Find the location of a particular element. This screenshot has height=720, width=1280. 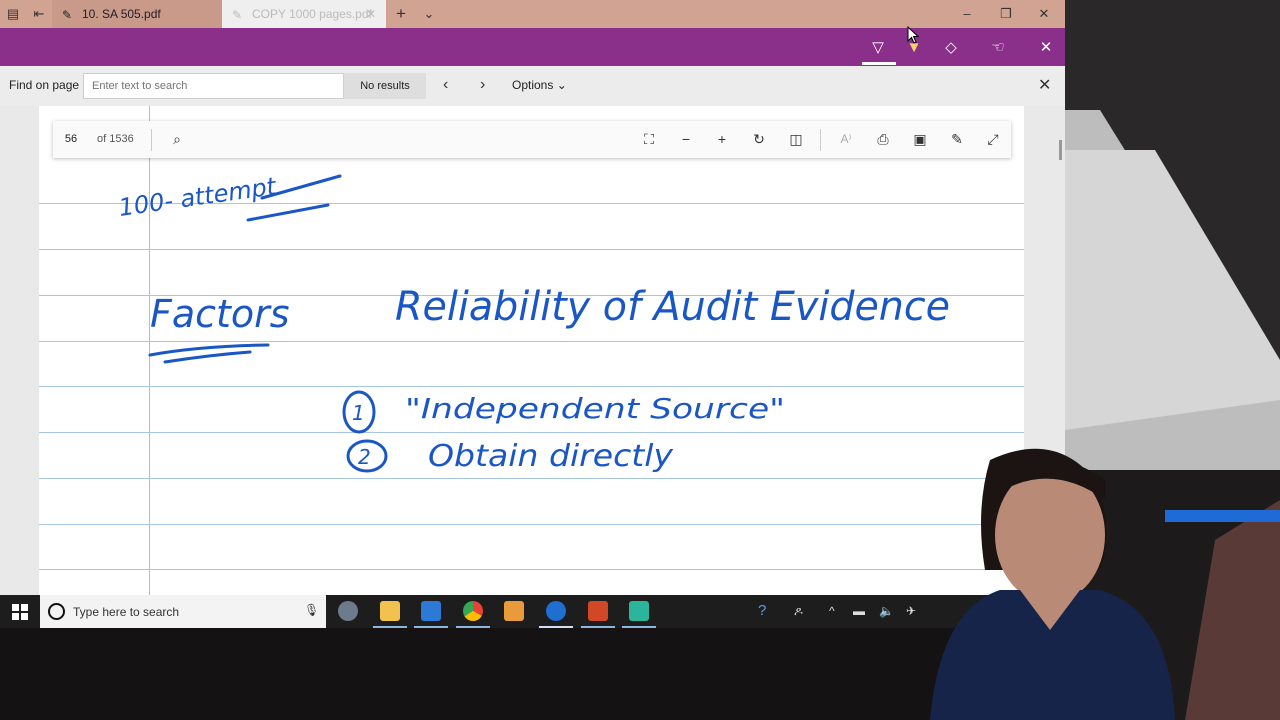

app-icon is located at coordinates (348, 611).